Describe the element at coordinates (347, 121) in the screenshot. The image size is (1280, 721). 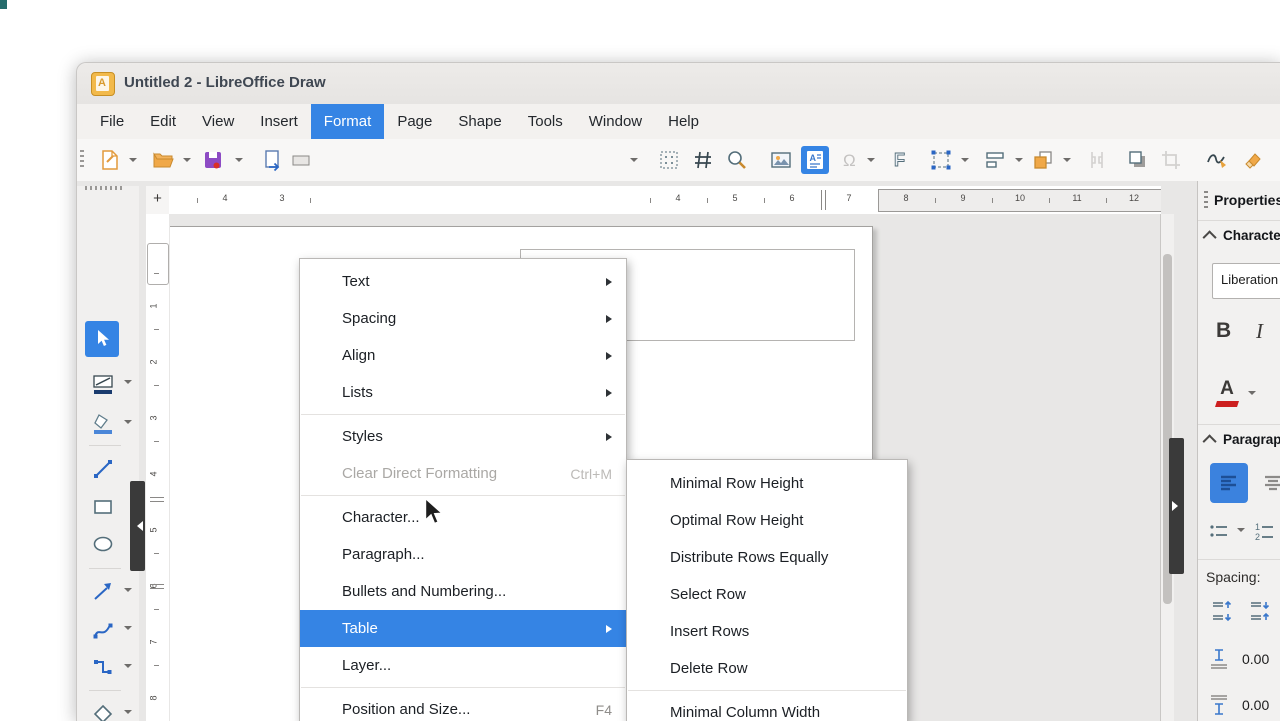
I see `menubar-item-format: Format` at that location.